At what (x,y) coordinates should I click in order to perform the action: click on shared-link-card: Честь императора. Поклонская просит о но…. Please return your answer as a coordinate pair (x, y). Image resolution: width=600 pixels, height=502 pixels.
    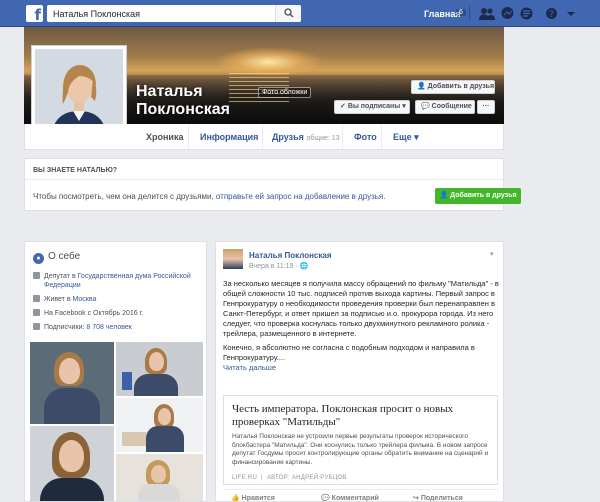
    Looking at the image, I should click on (360, 440).